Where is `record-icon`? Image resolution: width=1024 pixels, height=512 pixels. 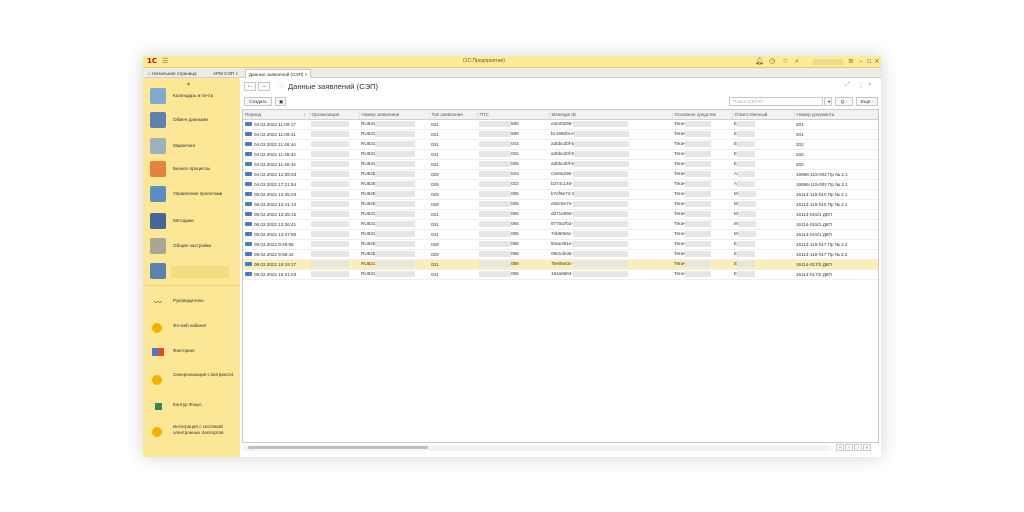 record-icon is located at coordinates (248, 164).